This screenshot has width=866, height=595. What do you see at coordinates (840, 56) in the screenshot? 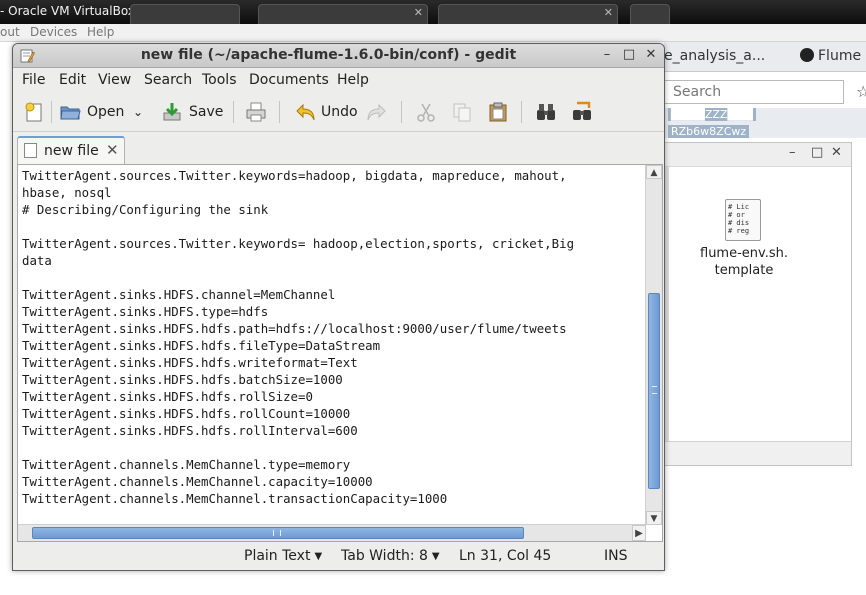
I see `browser-tab-label: Flume` at bounding box center [840, 56].